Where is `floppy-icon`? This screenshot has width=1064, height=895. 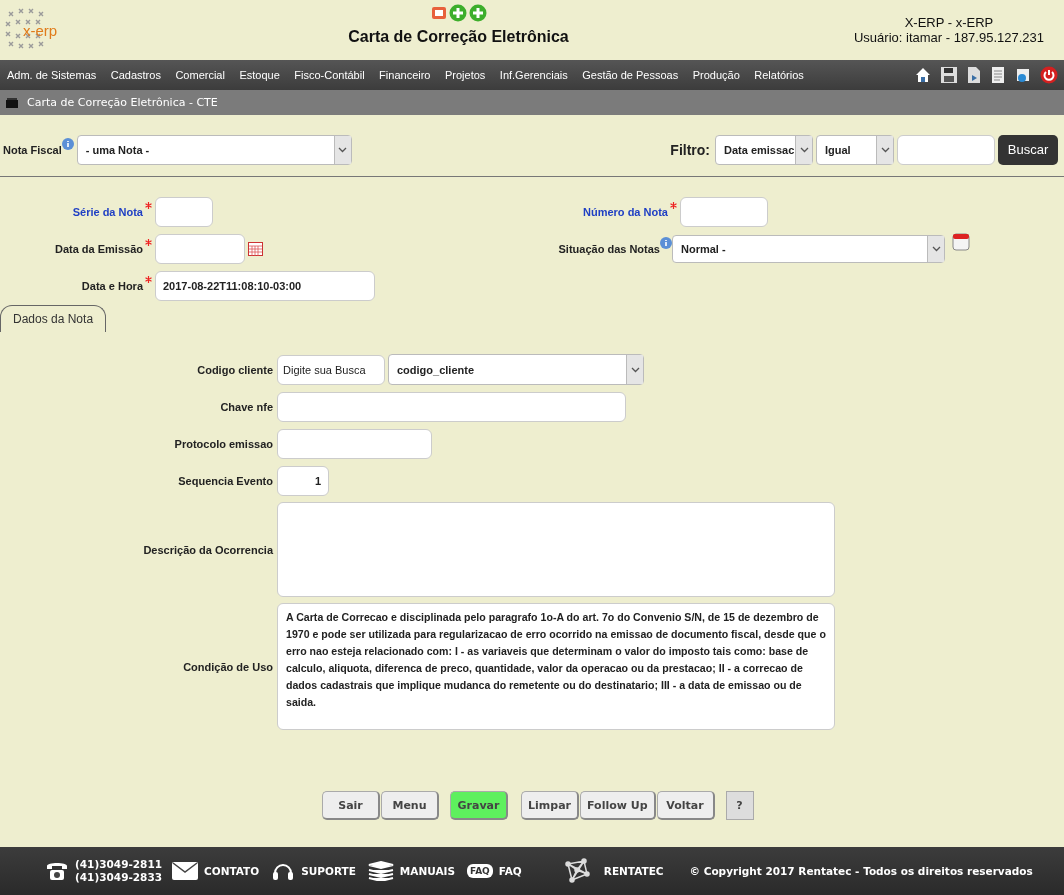 floppy-icon is located at coordinates (949, 75).